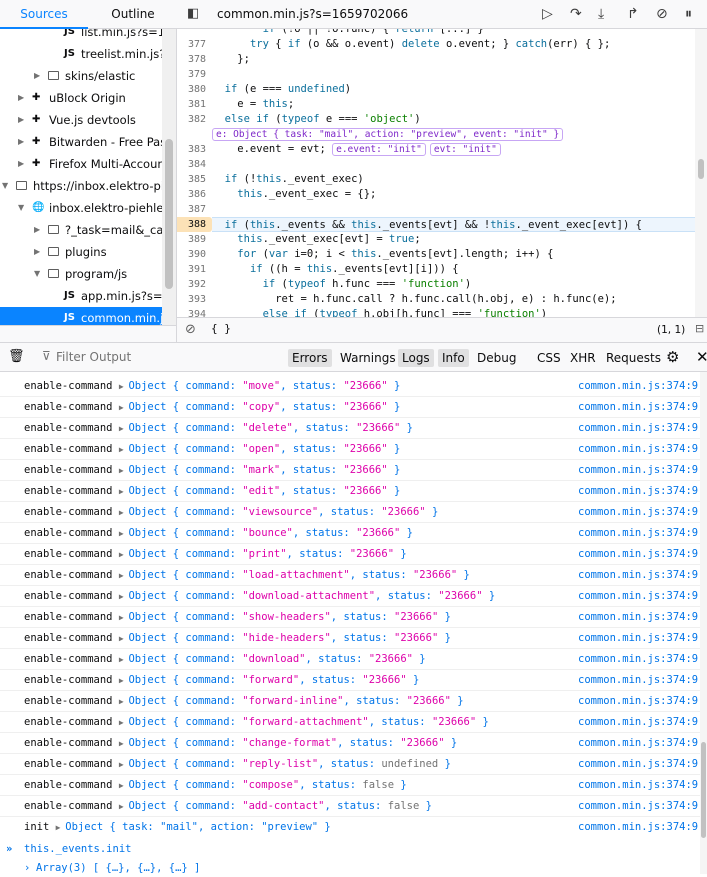 This screenshot has width=707, height=877. I want to click on code-line: if (!this._event_exec), so click(453, 179).